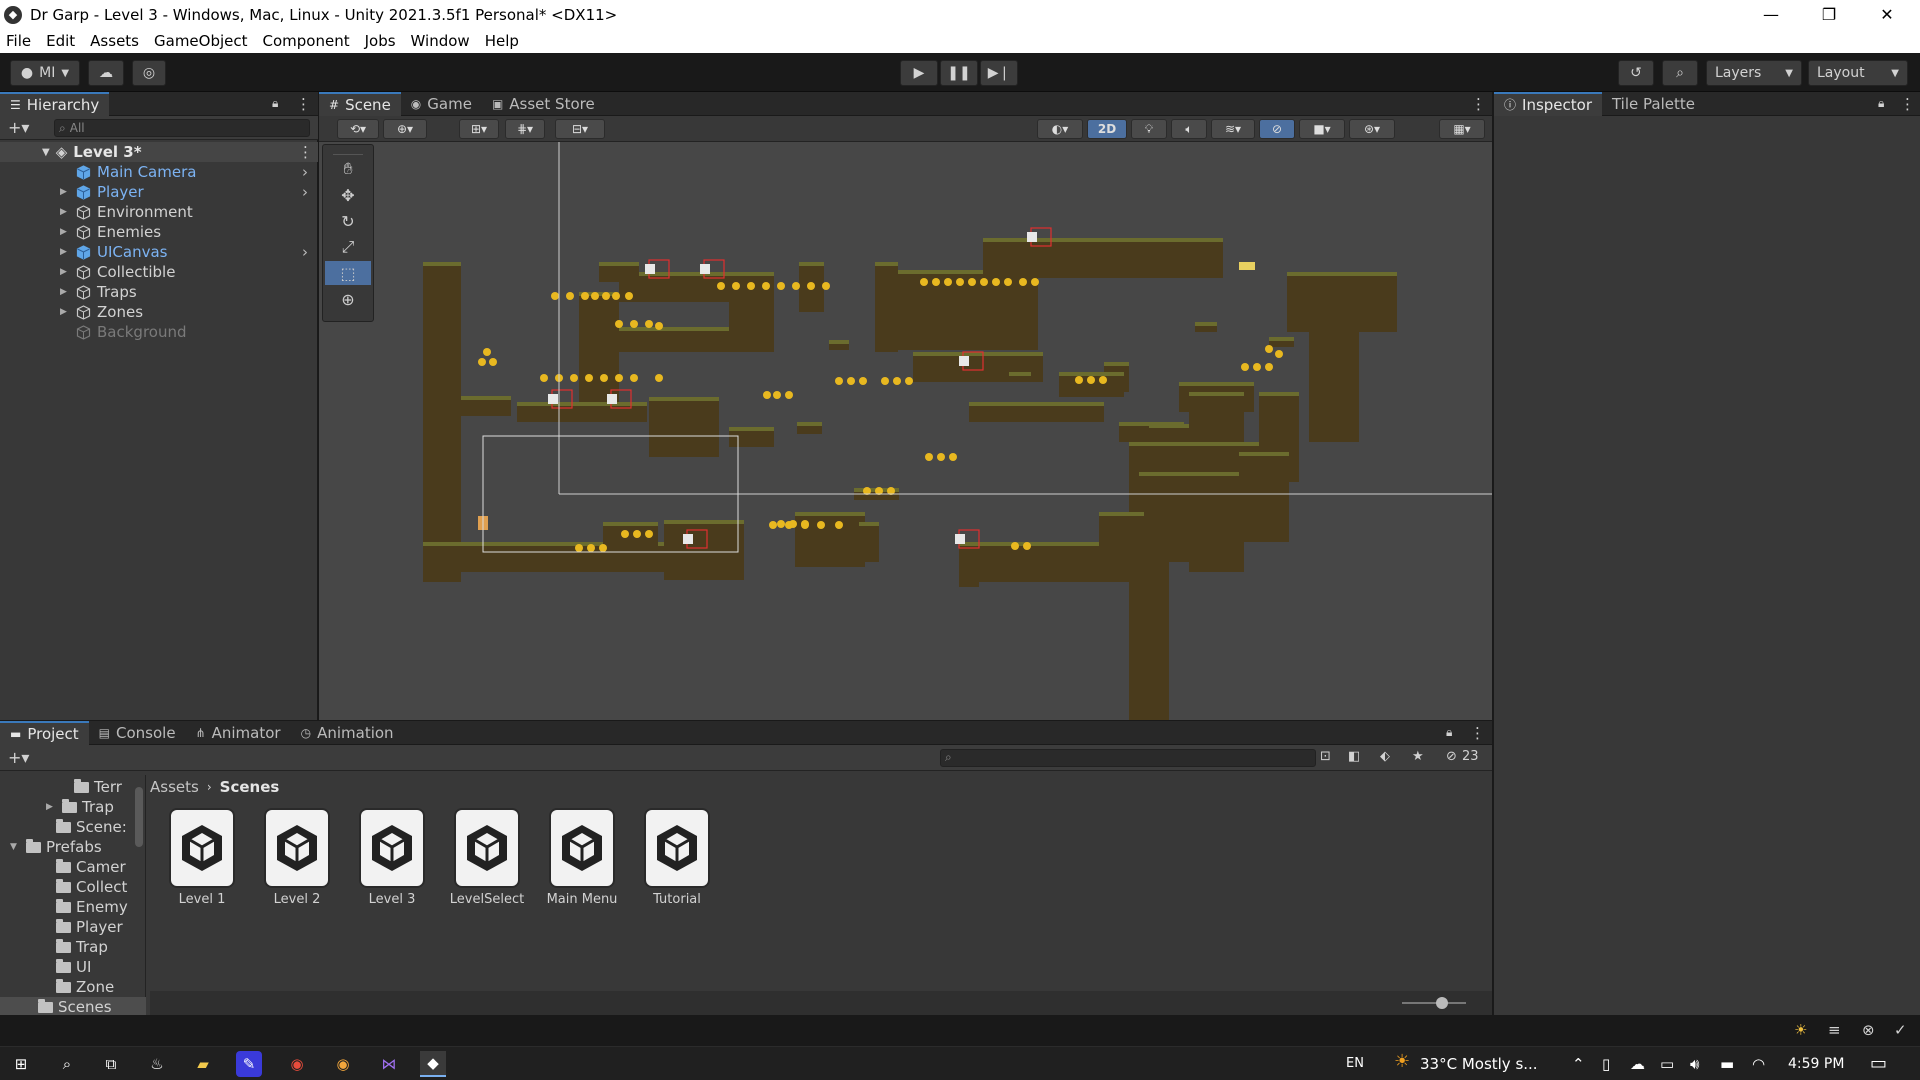 The image size is (1920, 1080). I want to click on play-button: ▶, so click(919, 73).